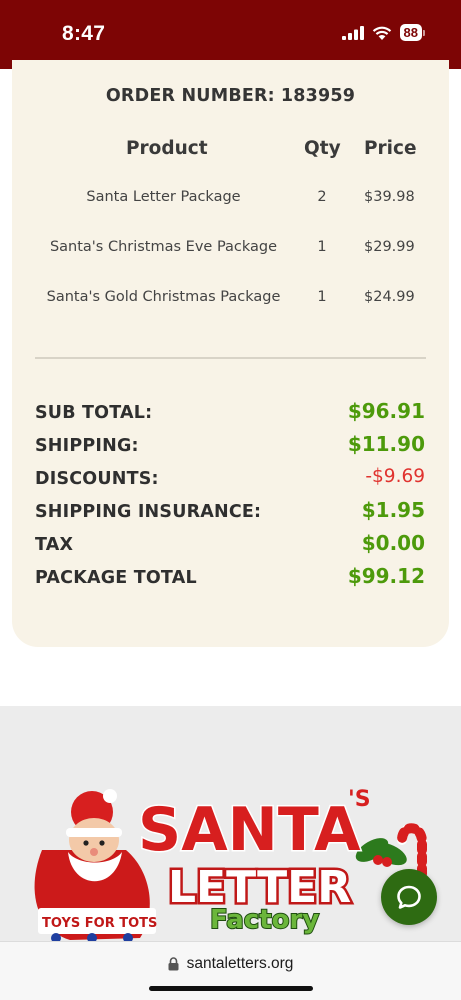  I want to click on item-price: $29.99, so click(389, 247).